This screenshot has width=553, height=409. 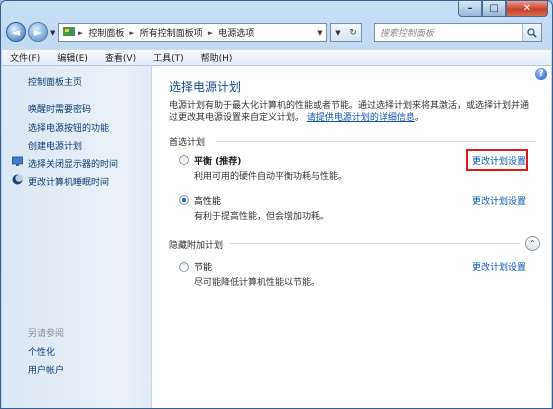 What do you see at coordinates (217, 160) in the screenshot?
I see `plan-balanced-name: 平衡 (推荐)` at bounding box center [217, 160].